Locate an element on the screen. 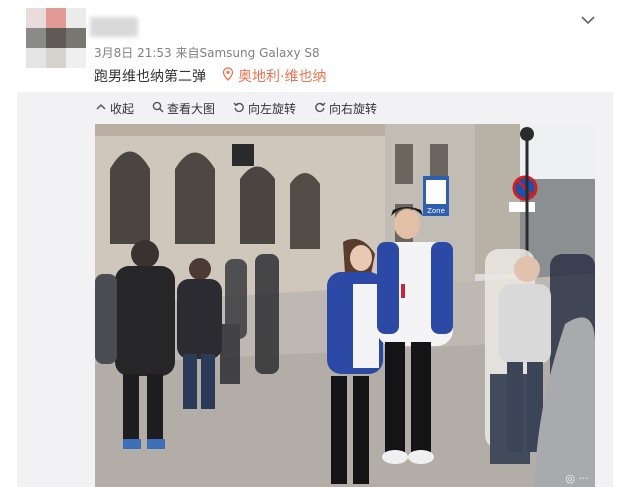 The image size is (619, 487). collapse-icon is located at coordinates (101, 108).